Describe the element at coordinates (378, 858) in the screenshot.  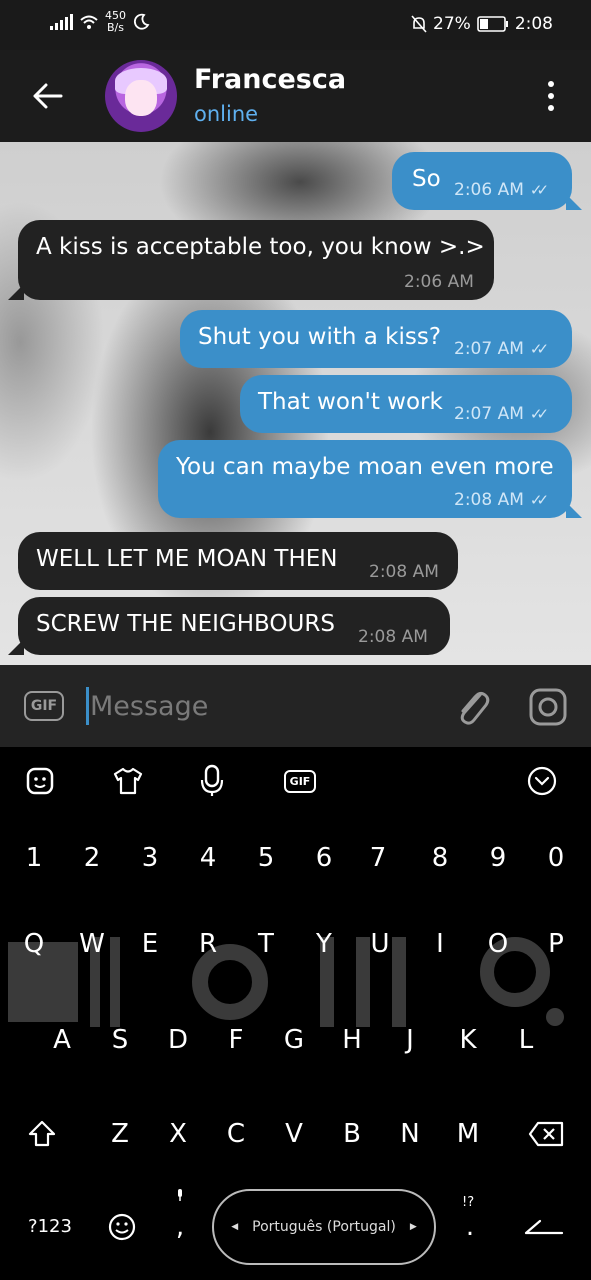
I see `key-7: 7` at that location.